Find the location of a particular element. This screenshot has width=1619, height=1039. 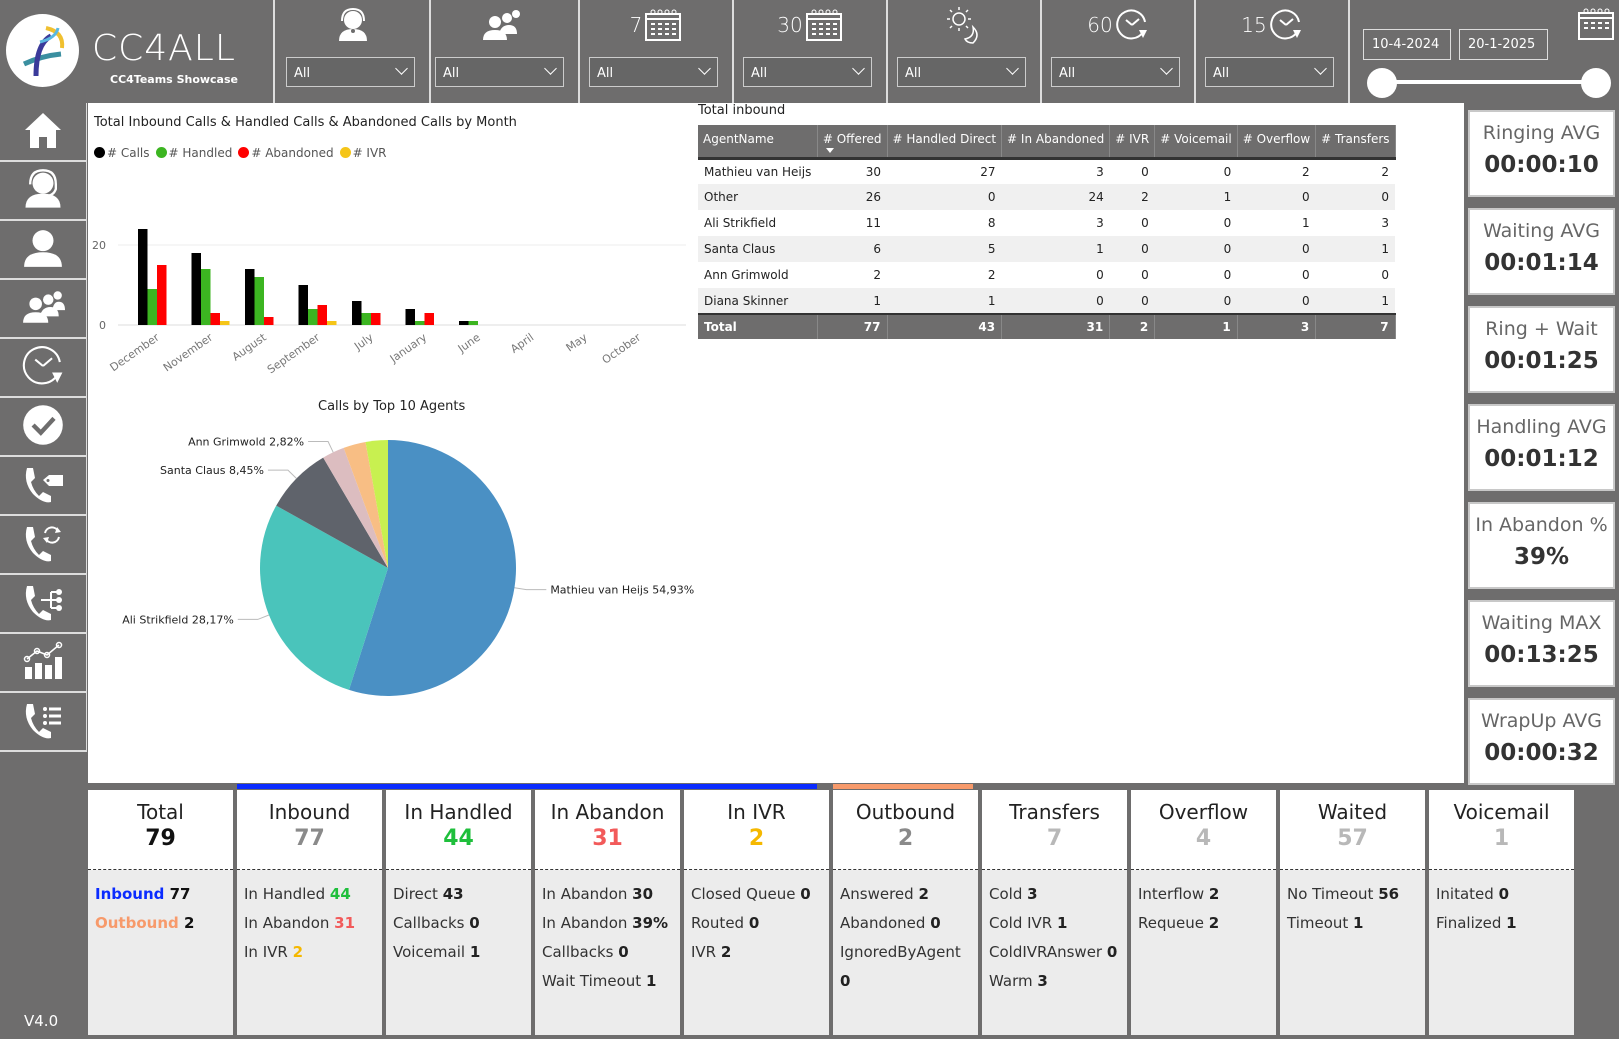

detail-value: 1 is located at coordinates (475, 952).